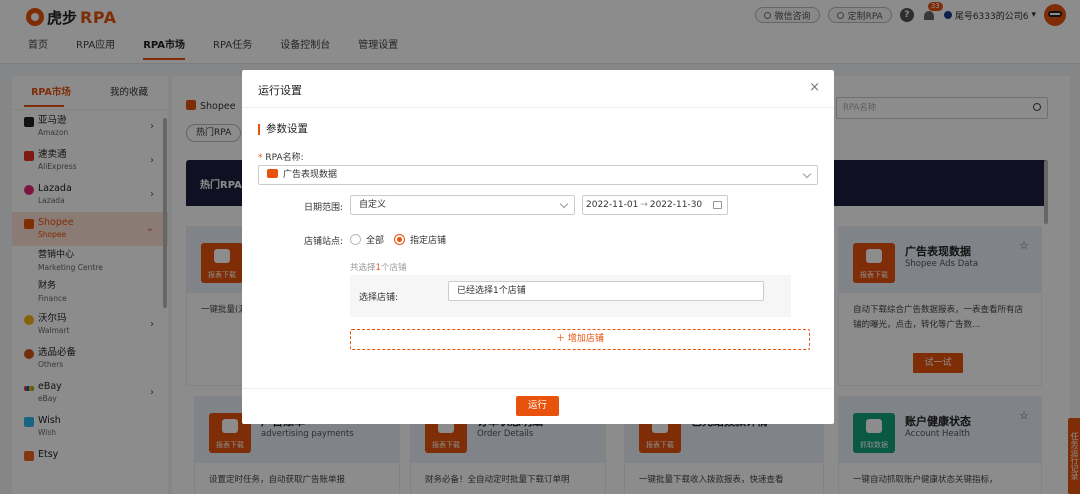 The image size is (1080, 494). What do you see at coordinates (280, 90) in the screenshot?
I see `dialog-title: 运行设置` at bounding box center [280, 90].